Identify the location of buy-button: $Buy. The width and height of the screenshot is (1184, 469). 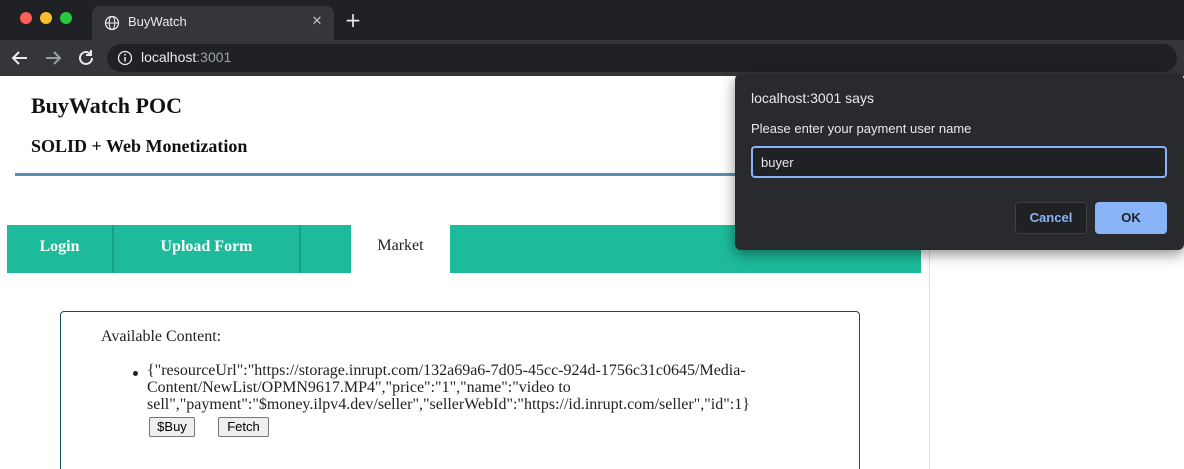
(172, 427).